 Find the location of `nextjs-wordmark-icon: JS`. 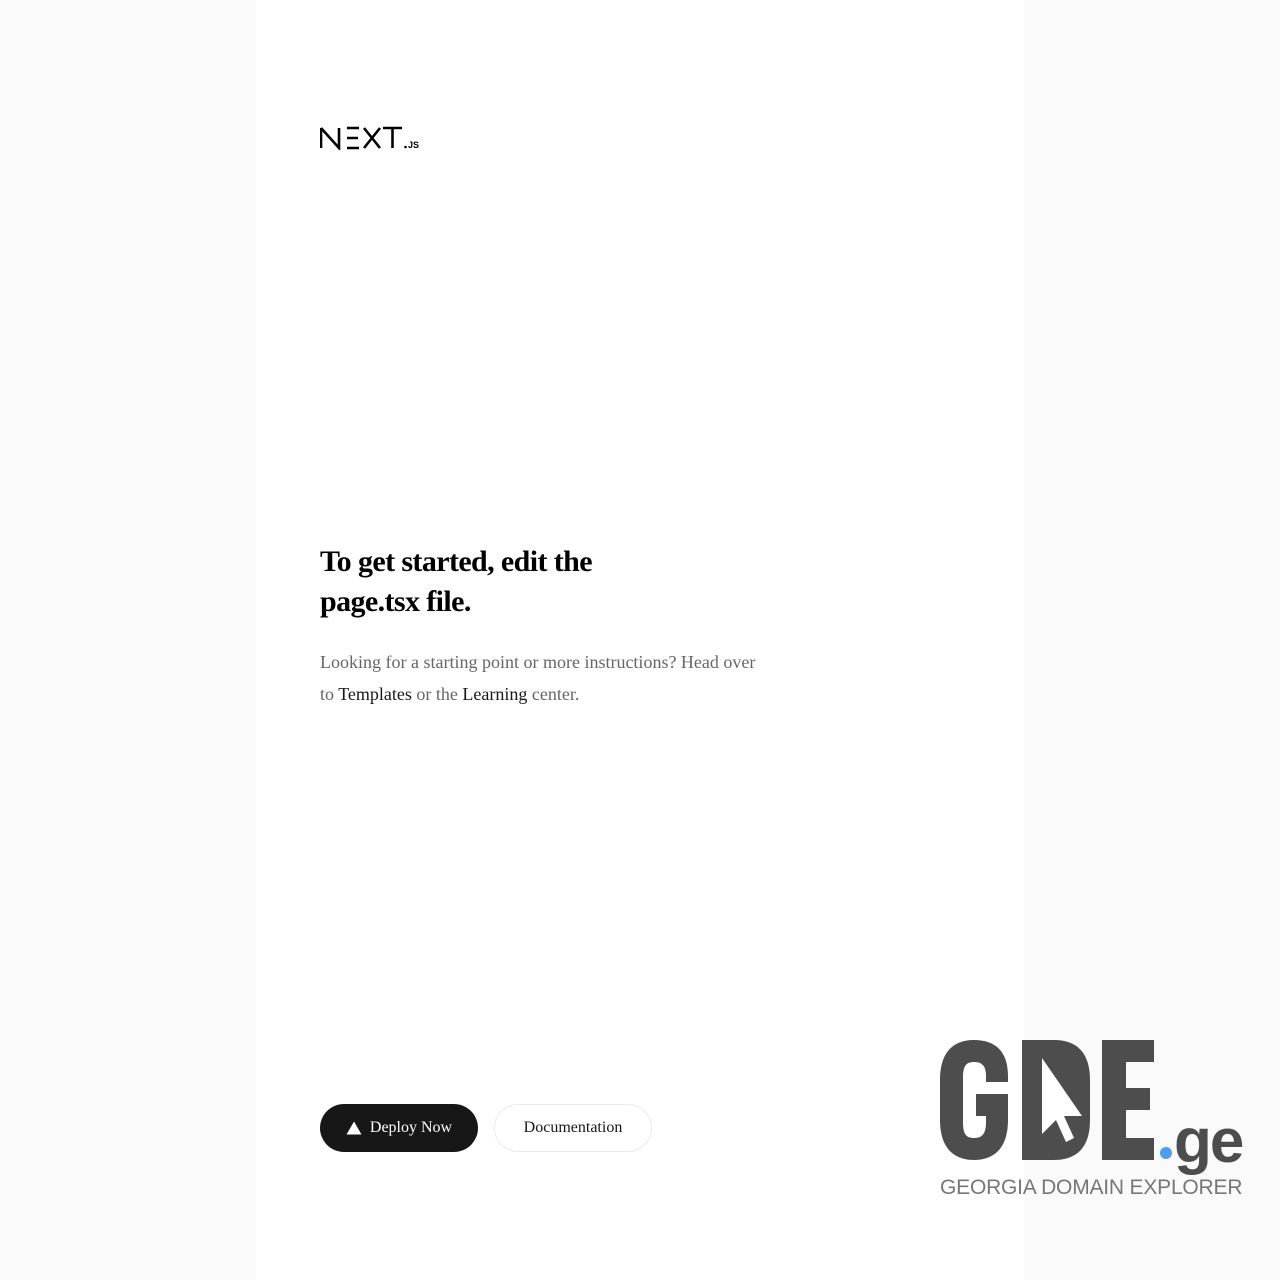

nextjs-wordmark-icon: JS is located at coordinates (369, 138).